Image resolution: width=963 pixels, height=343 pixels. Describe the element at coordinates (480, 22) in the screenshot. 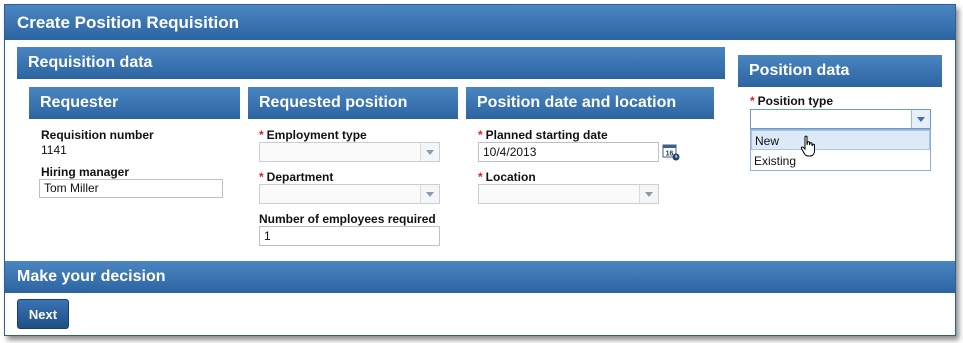

I see `page-title: Create Position Requisition` at that location.